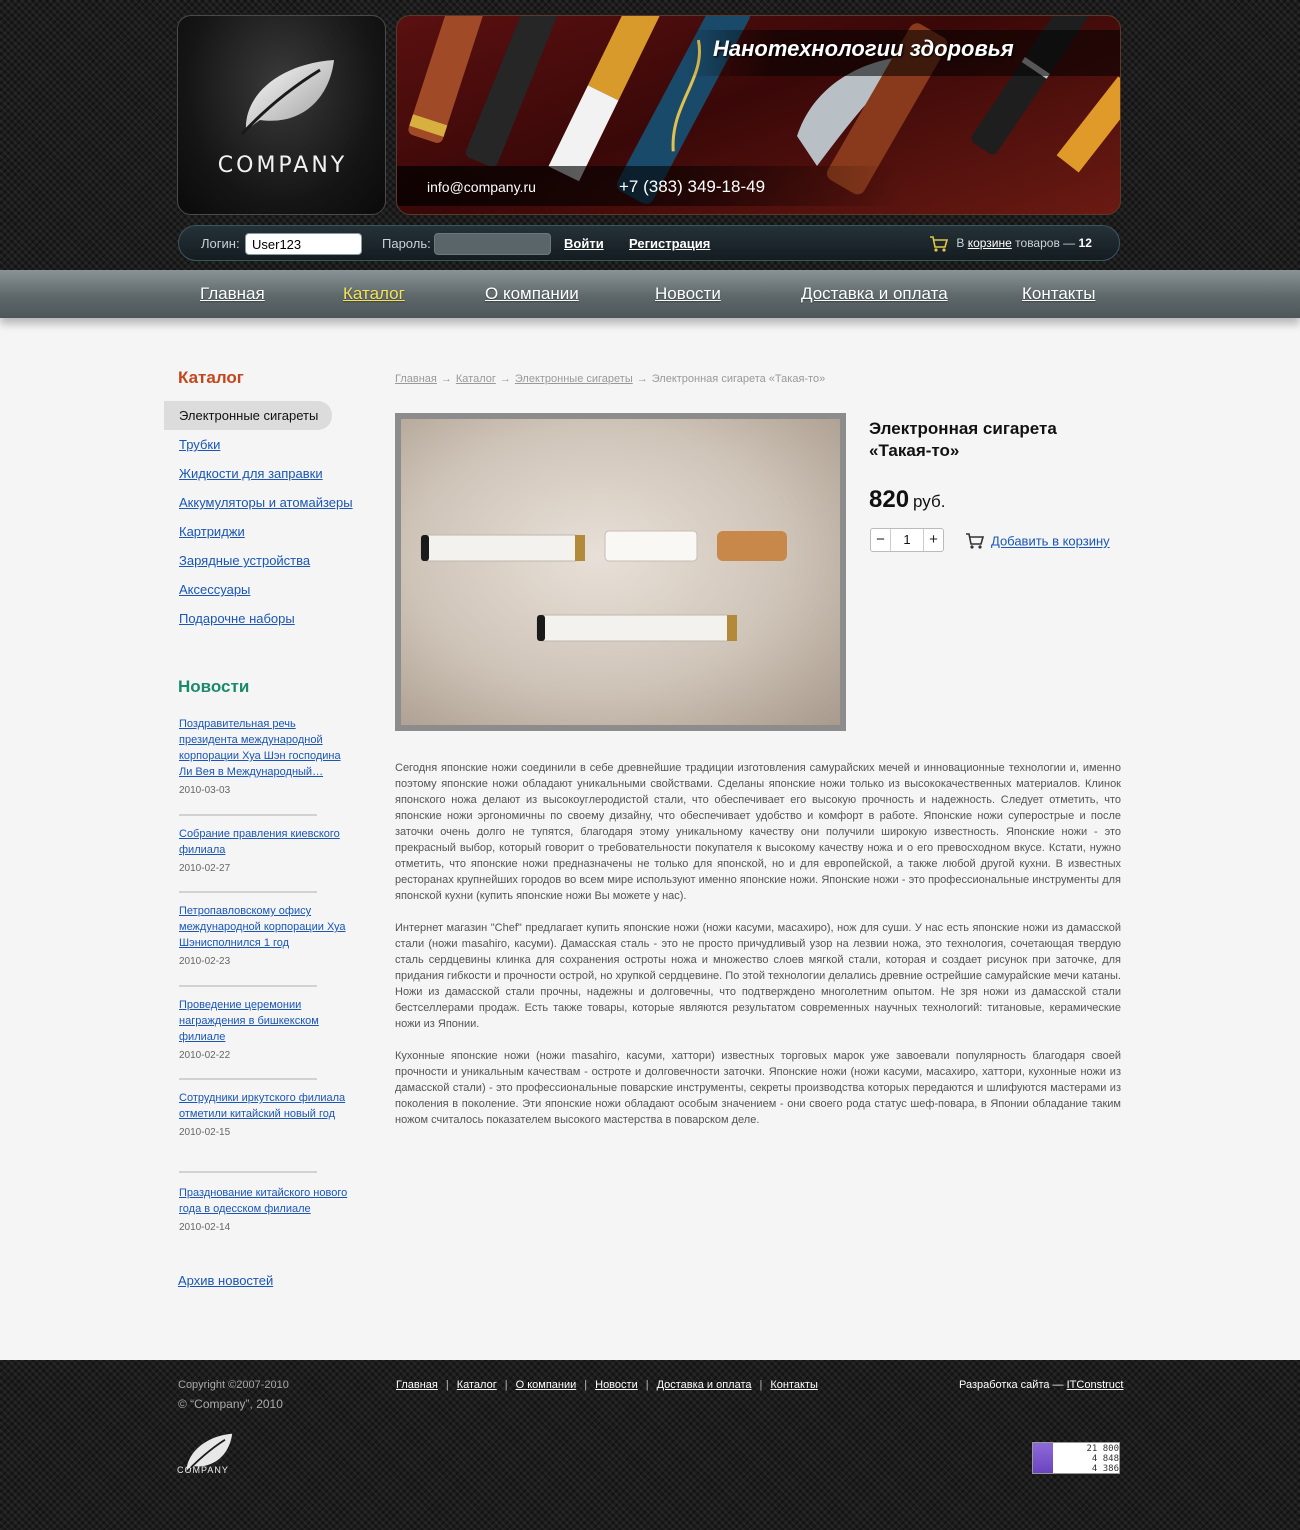 This screenshot has height=1530, width=1300. Describe the element at coordinates (205, 868) in the screenshot. I see `news-date: 2010-02-27` at that location.